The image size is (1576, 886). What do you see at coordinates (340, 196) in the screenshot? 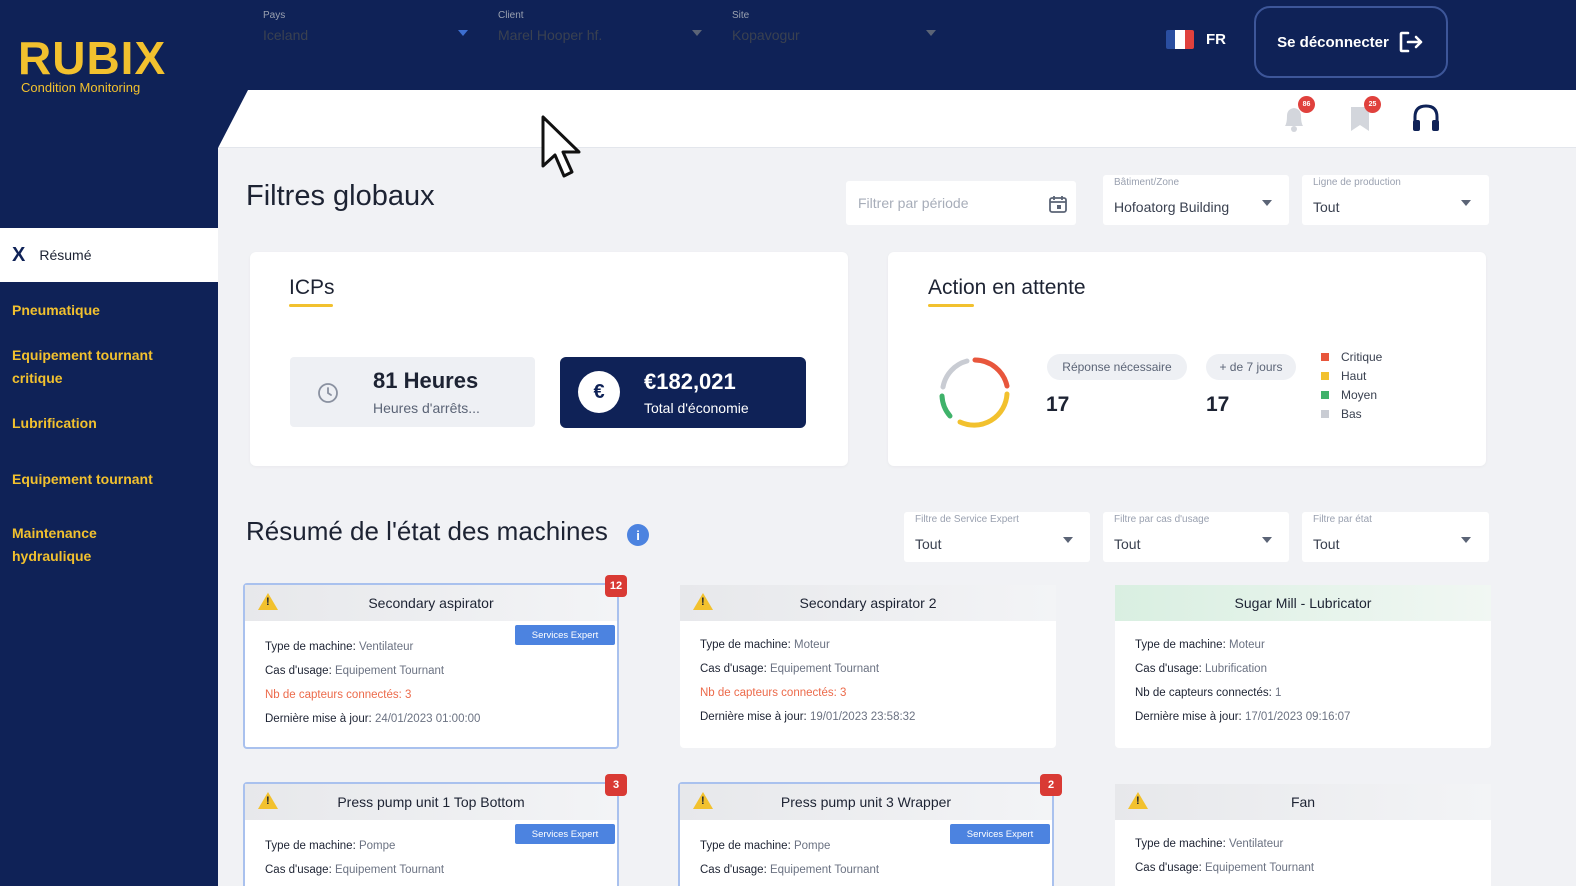
I see `page-title: Filtres globaux` at bounding box center [340, 196].